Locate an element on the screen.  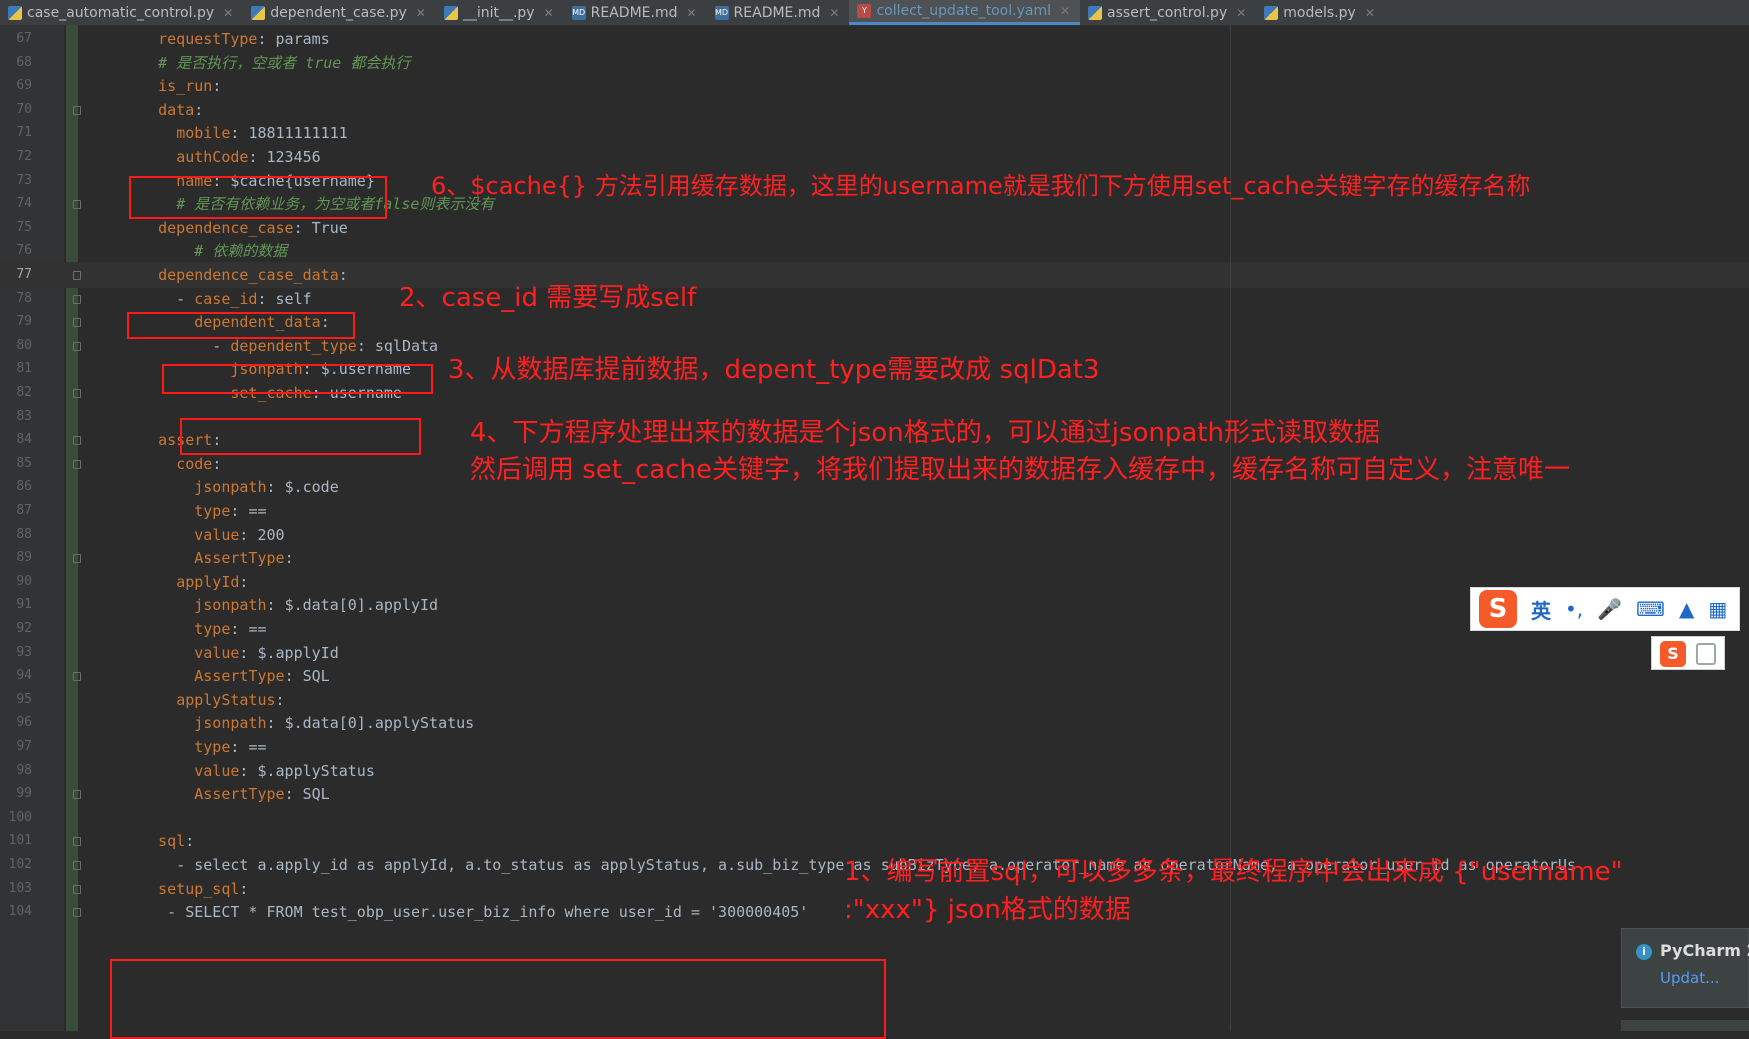
highlight-box-name is located at coordinates (258, 197).